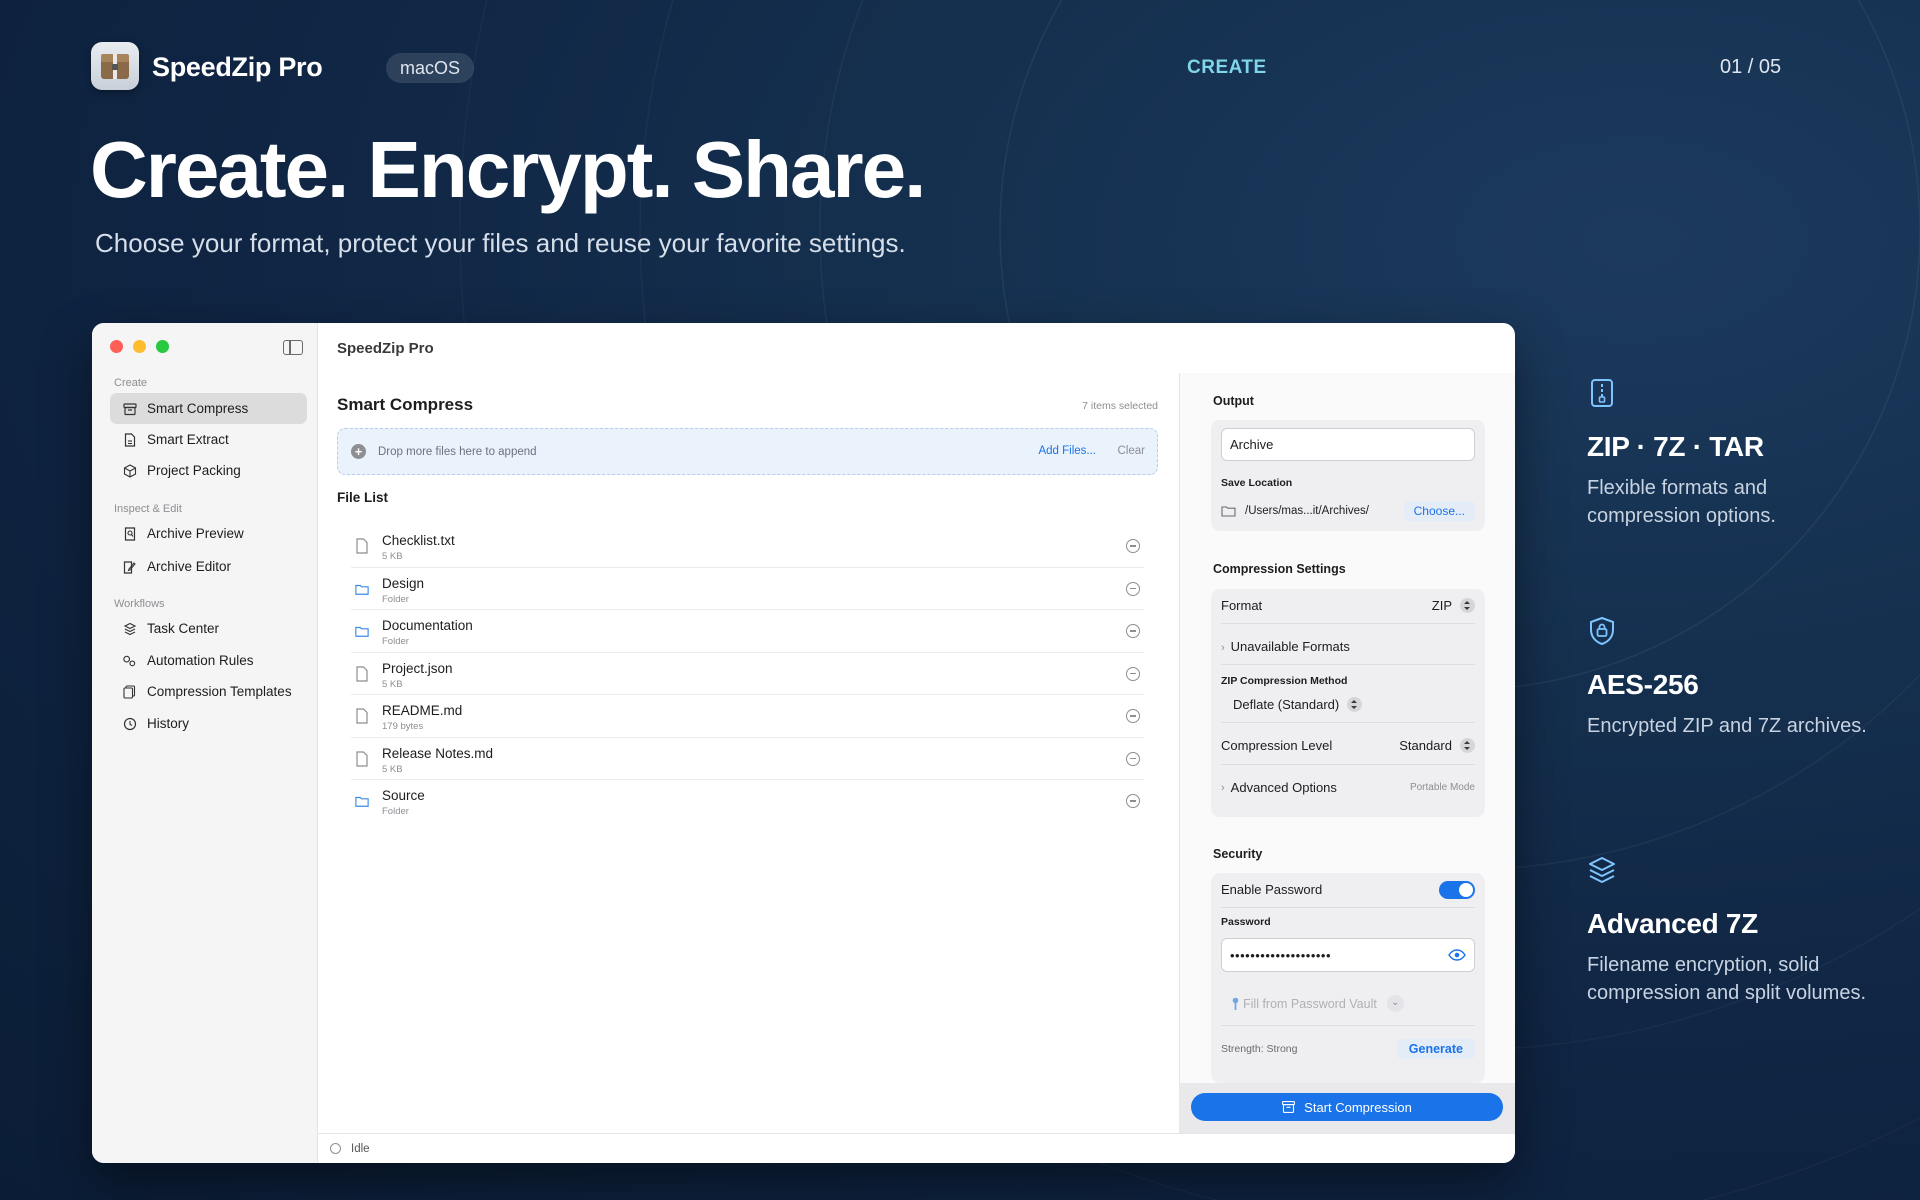  I want to click on file-name: README.md, so click(422, 710).